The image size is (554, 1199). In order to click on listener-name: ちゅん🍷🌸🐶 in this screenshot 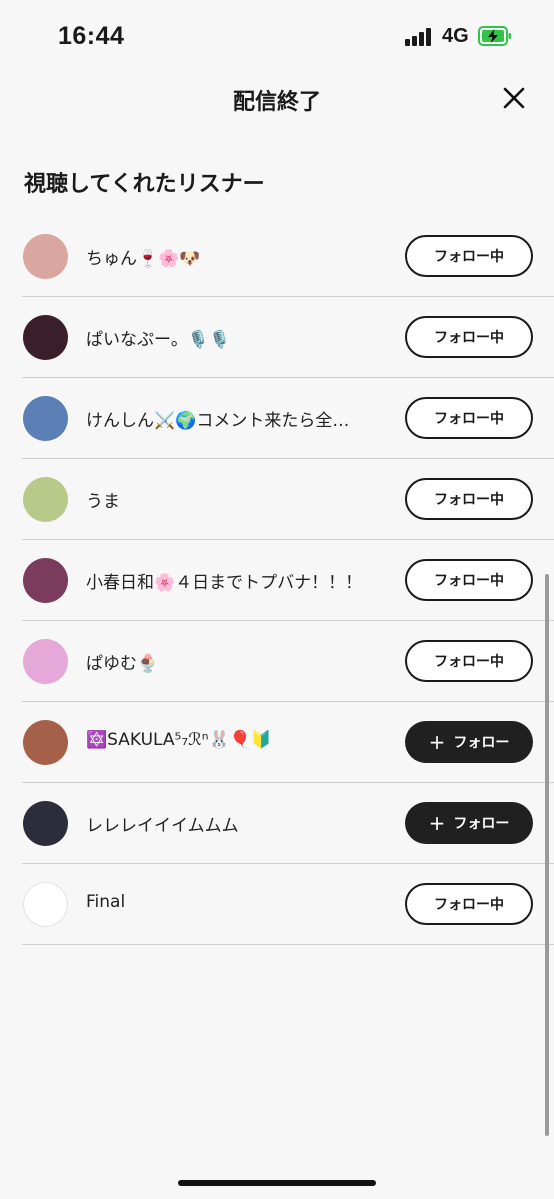, I will do `click(143, 259)`.